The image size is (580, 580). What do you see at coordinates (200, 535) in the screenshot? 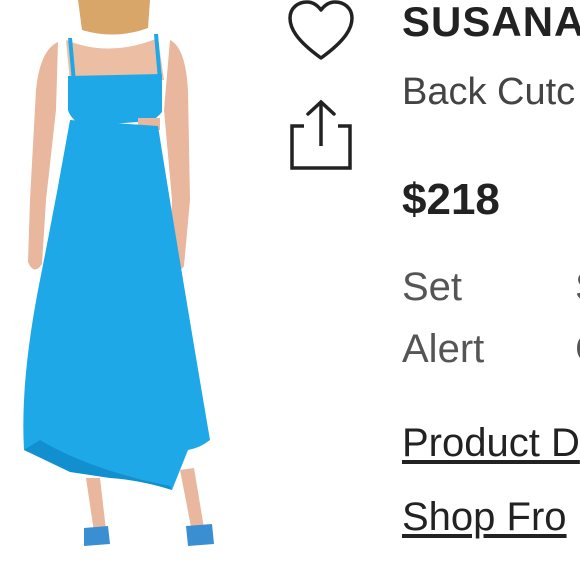
I see `shoe-right` at bounding box center [200, 535].